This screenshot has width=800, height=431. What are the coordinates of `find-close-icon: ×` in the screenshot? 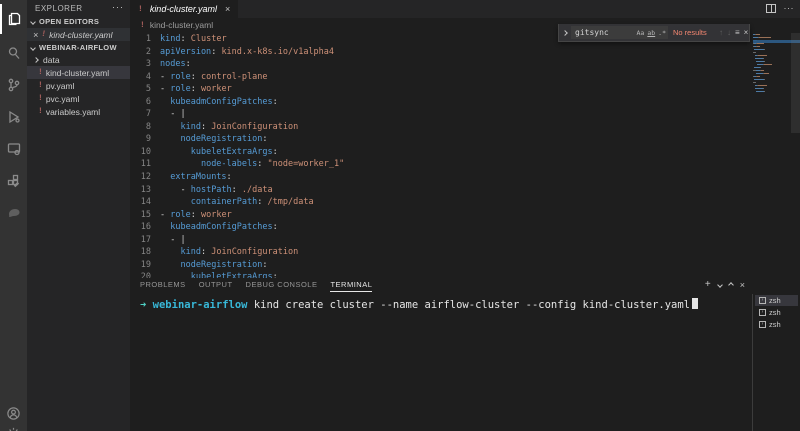 It's located at (746, 32).